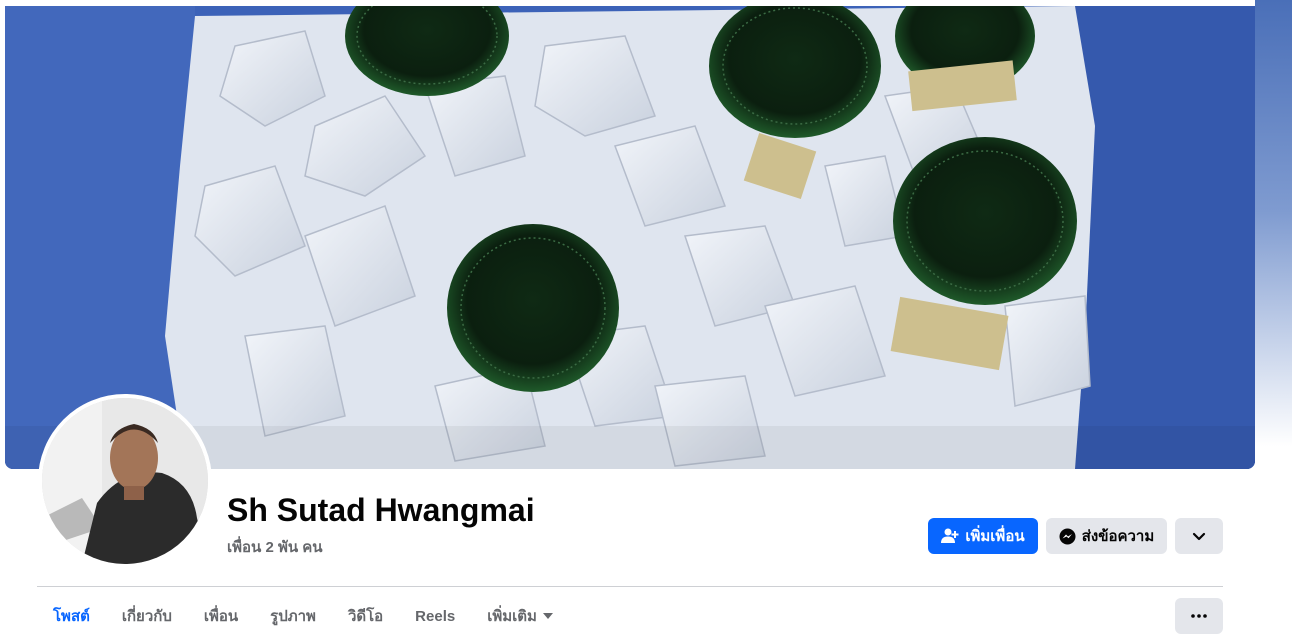 This screenshot has height=634, width=1292. I want to click on add-friend-button: เพิ่มเพื่อน, so click(983, 536).